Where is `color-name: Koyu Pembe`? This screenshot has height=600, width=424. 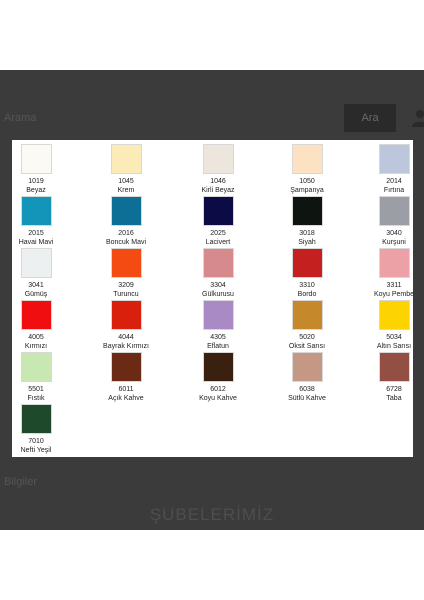 color-name: Koyu Pembe is located at coordinates (394, 294).